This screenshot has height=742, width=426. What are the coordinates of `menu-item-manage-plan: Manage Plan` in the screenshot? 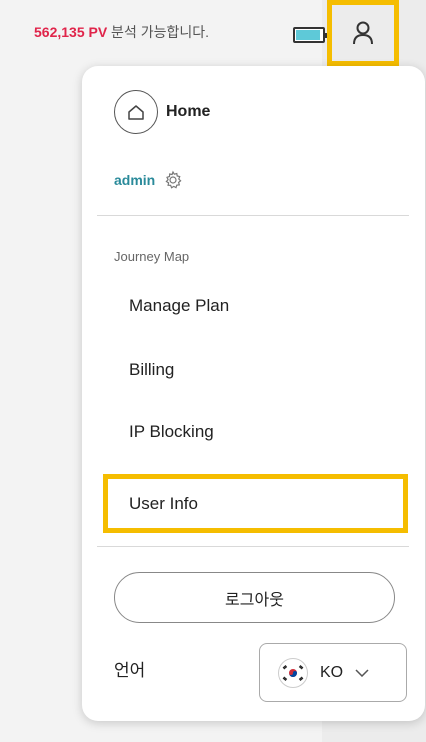 It's located at (179, 306).